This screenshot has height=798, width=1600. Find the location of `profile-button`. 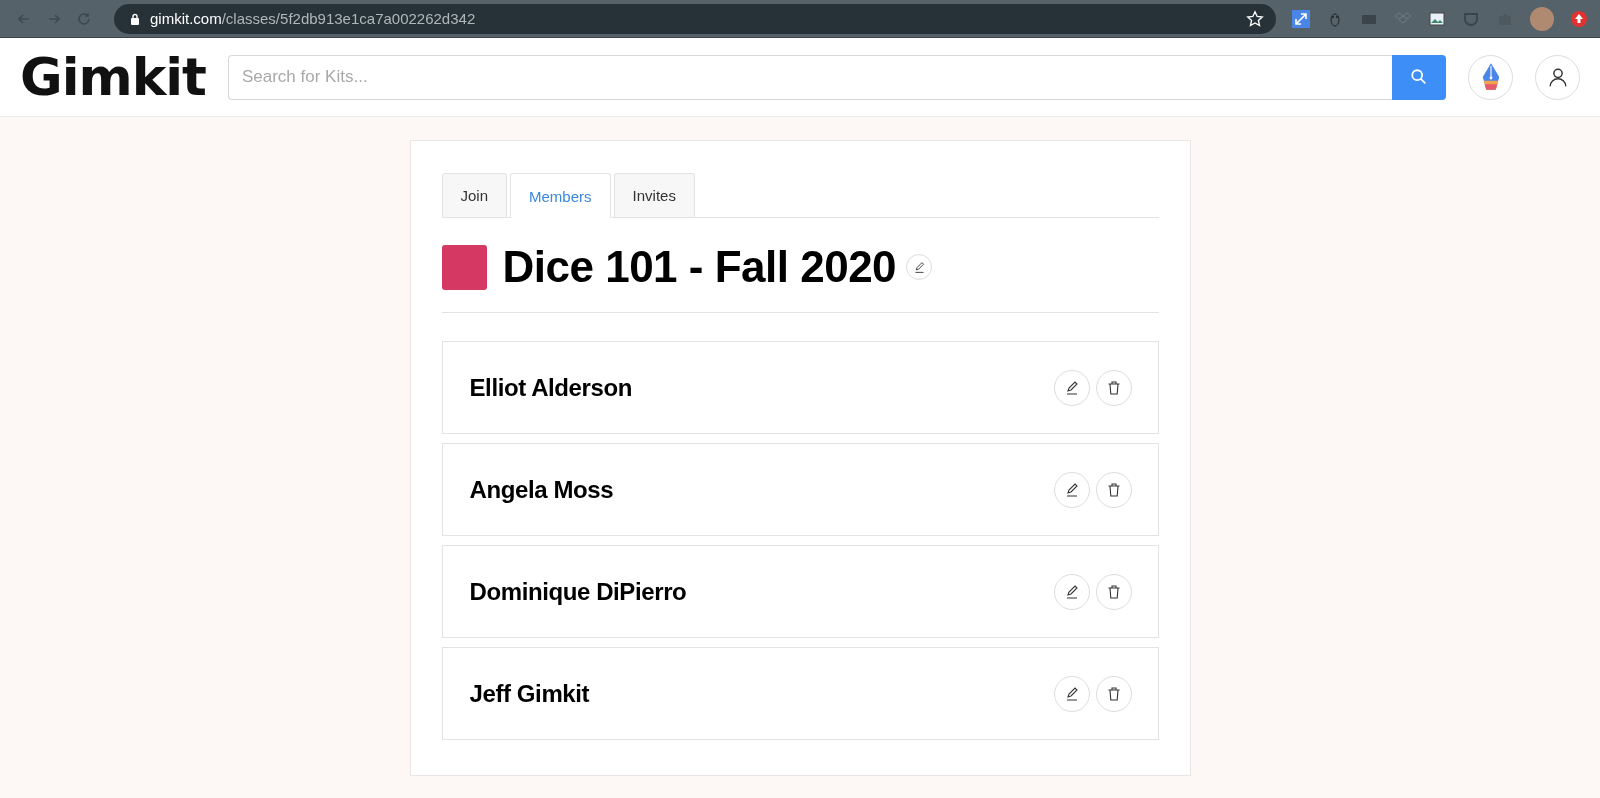

profile-button is located at coordinates (1557, 77).